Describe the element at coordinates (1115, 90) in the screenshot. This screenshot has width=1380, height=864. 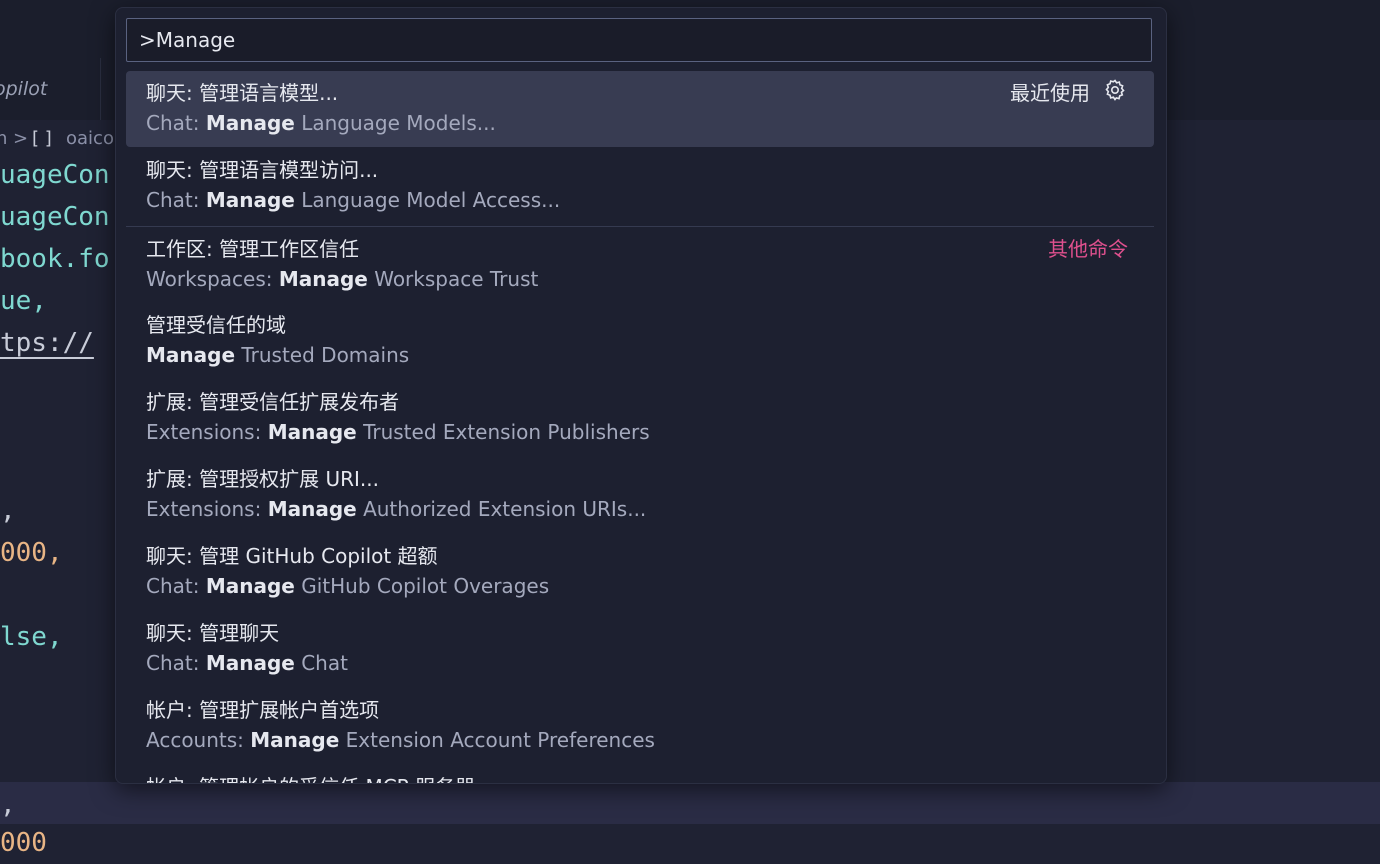
I see `gear-icon` at that location.